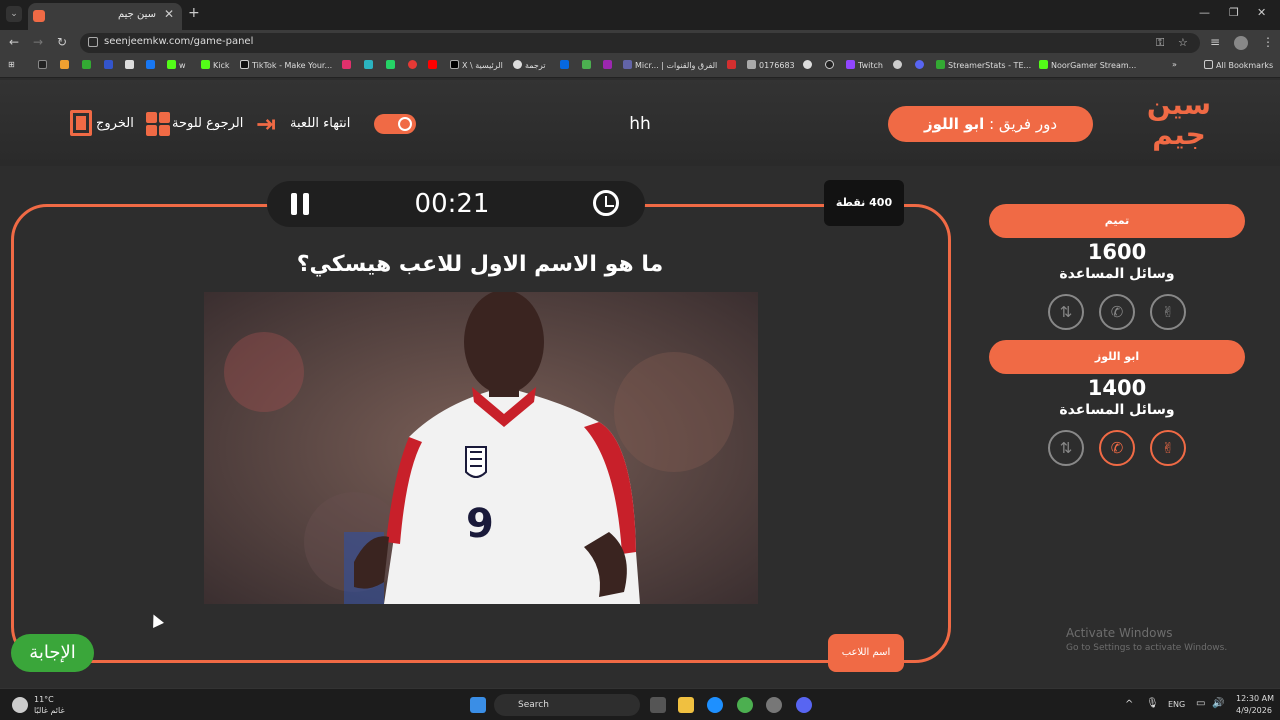 The image size is (1280, 720). Describe the element at coordinates (1152, 703) in the screenshot. I see `microphone-icon: 🎙` at that location.